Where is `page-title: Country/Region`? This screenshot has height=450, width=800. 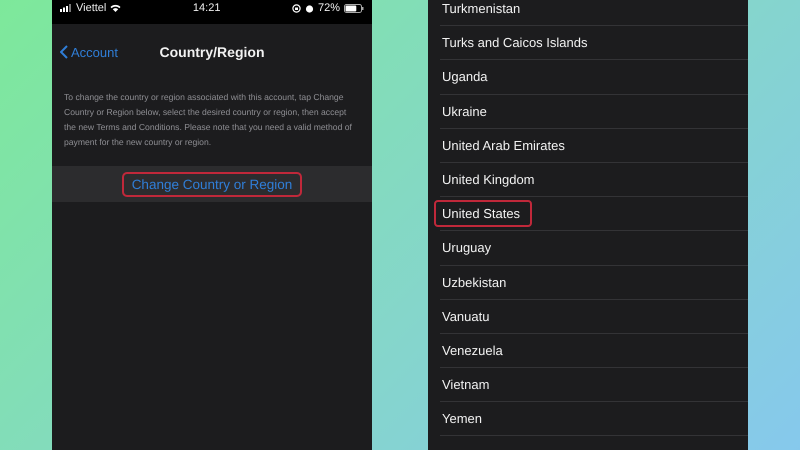
page-title: Country/Region is located at coordinates (212, 52).